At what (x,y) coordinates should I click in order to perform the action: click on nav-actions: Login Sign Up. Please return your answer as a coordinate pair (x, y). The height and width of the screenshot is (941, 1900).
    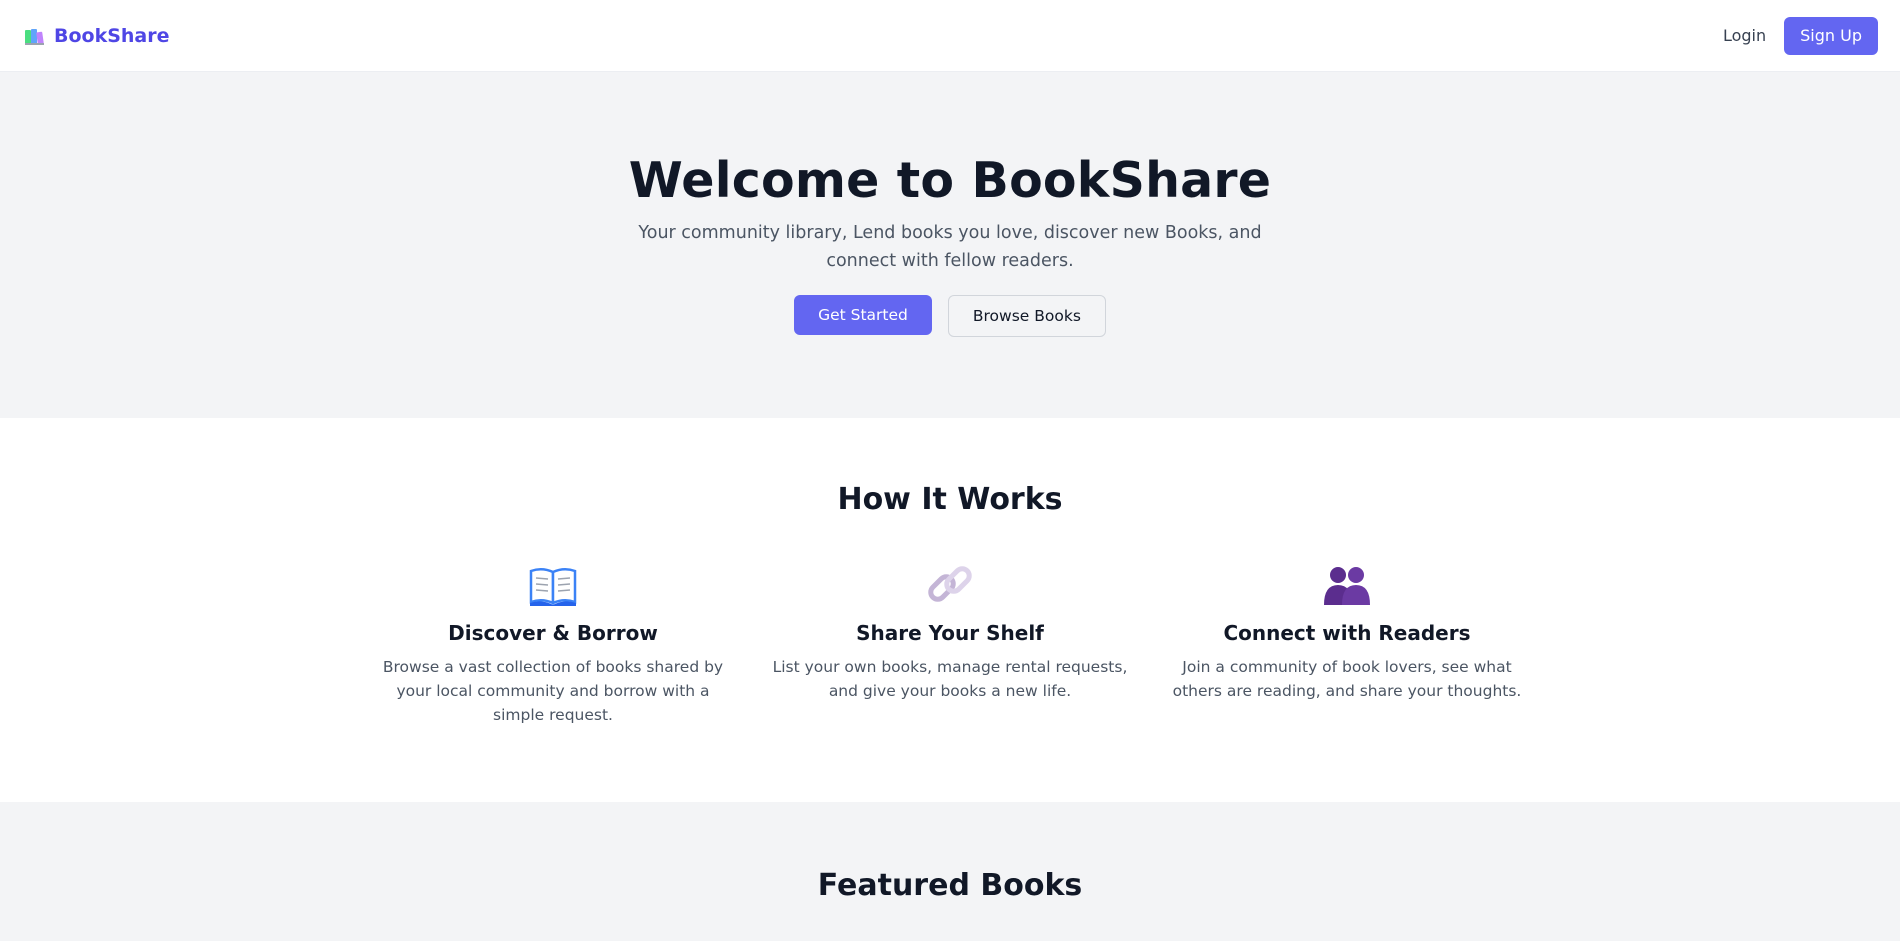
    Looking at the image, I should click on (1800, 35).